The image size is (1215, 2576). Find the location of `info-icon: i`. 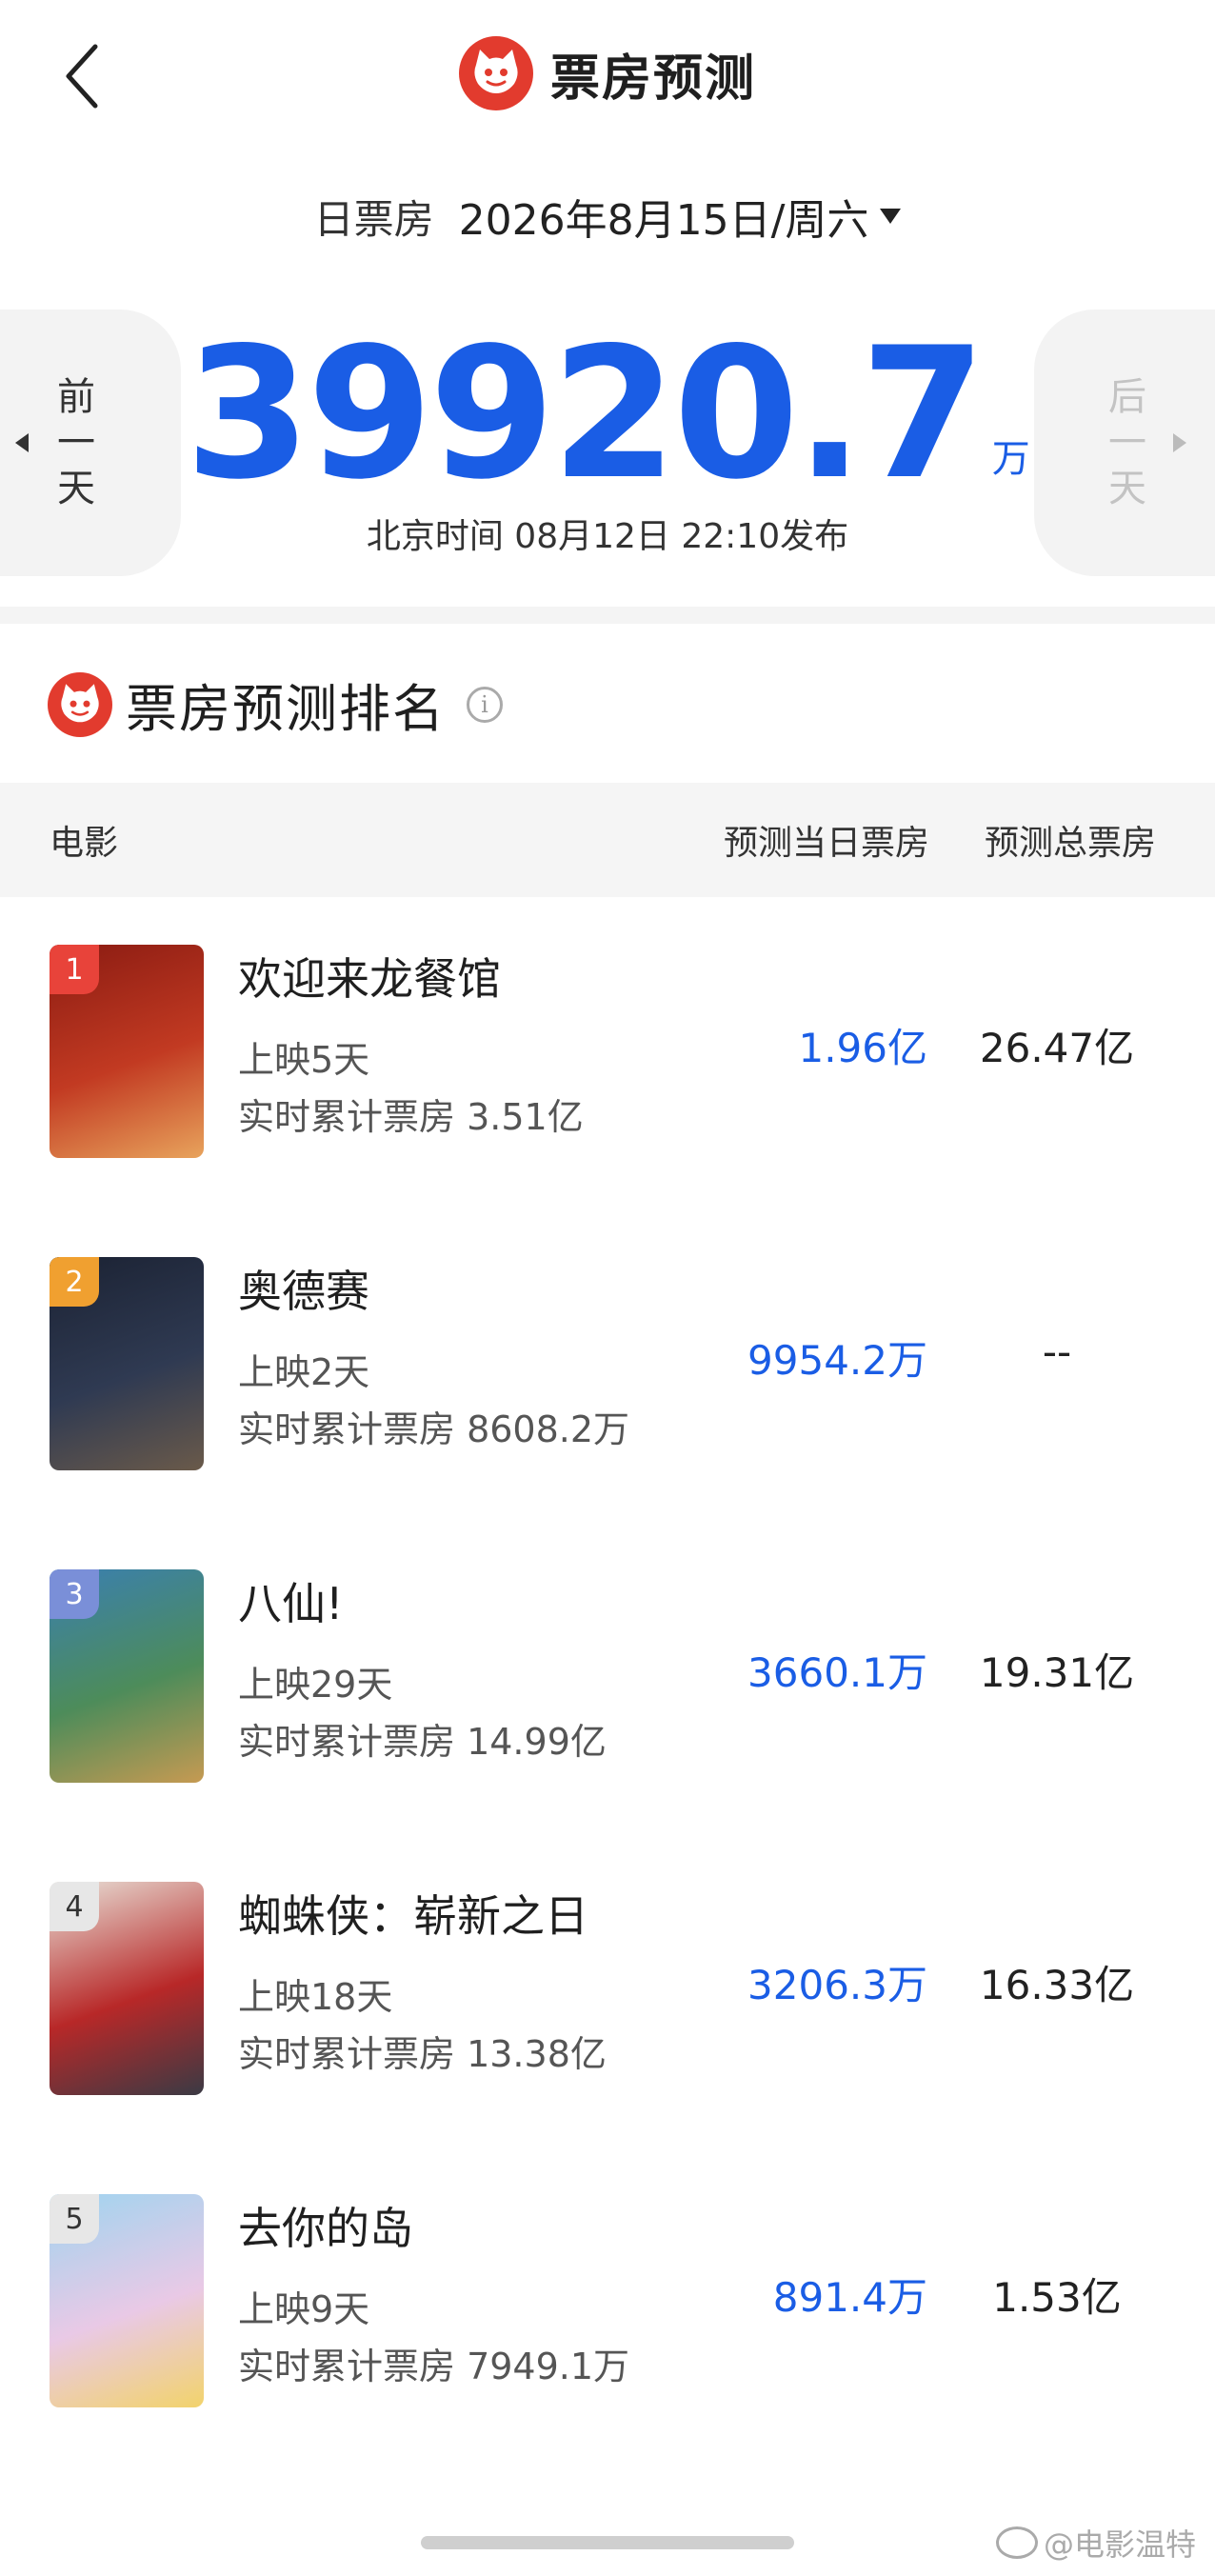

info-icon: i is located at coordinates (485, 704).